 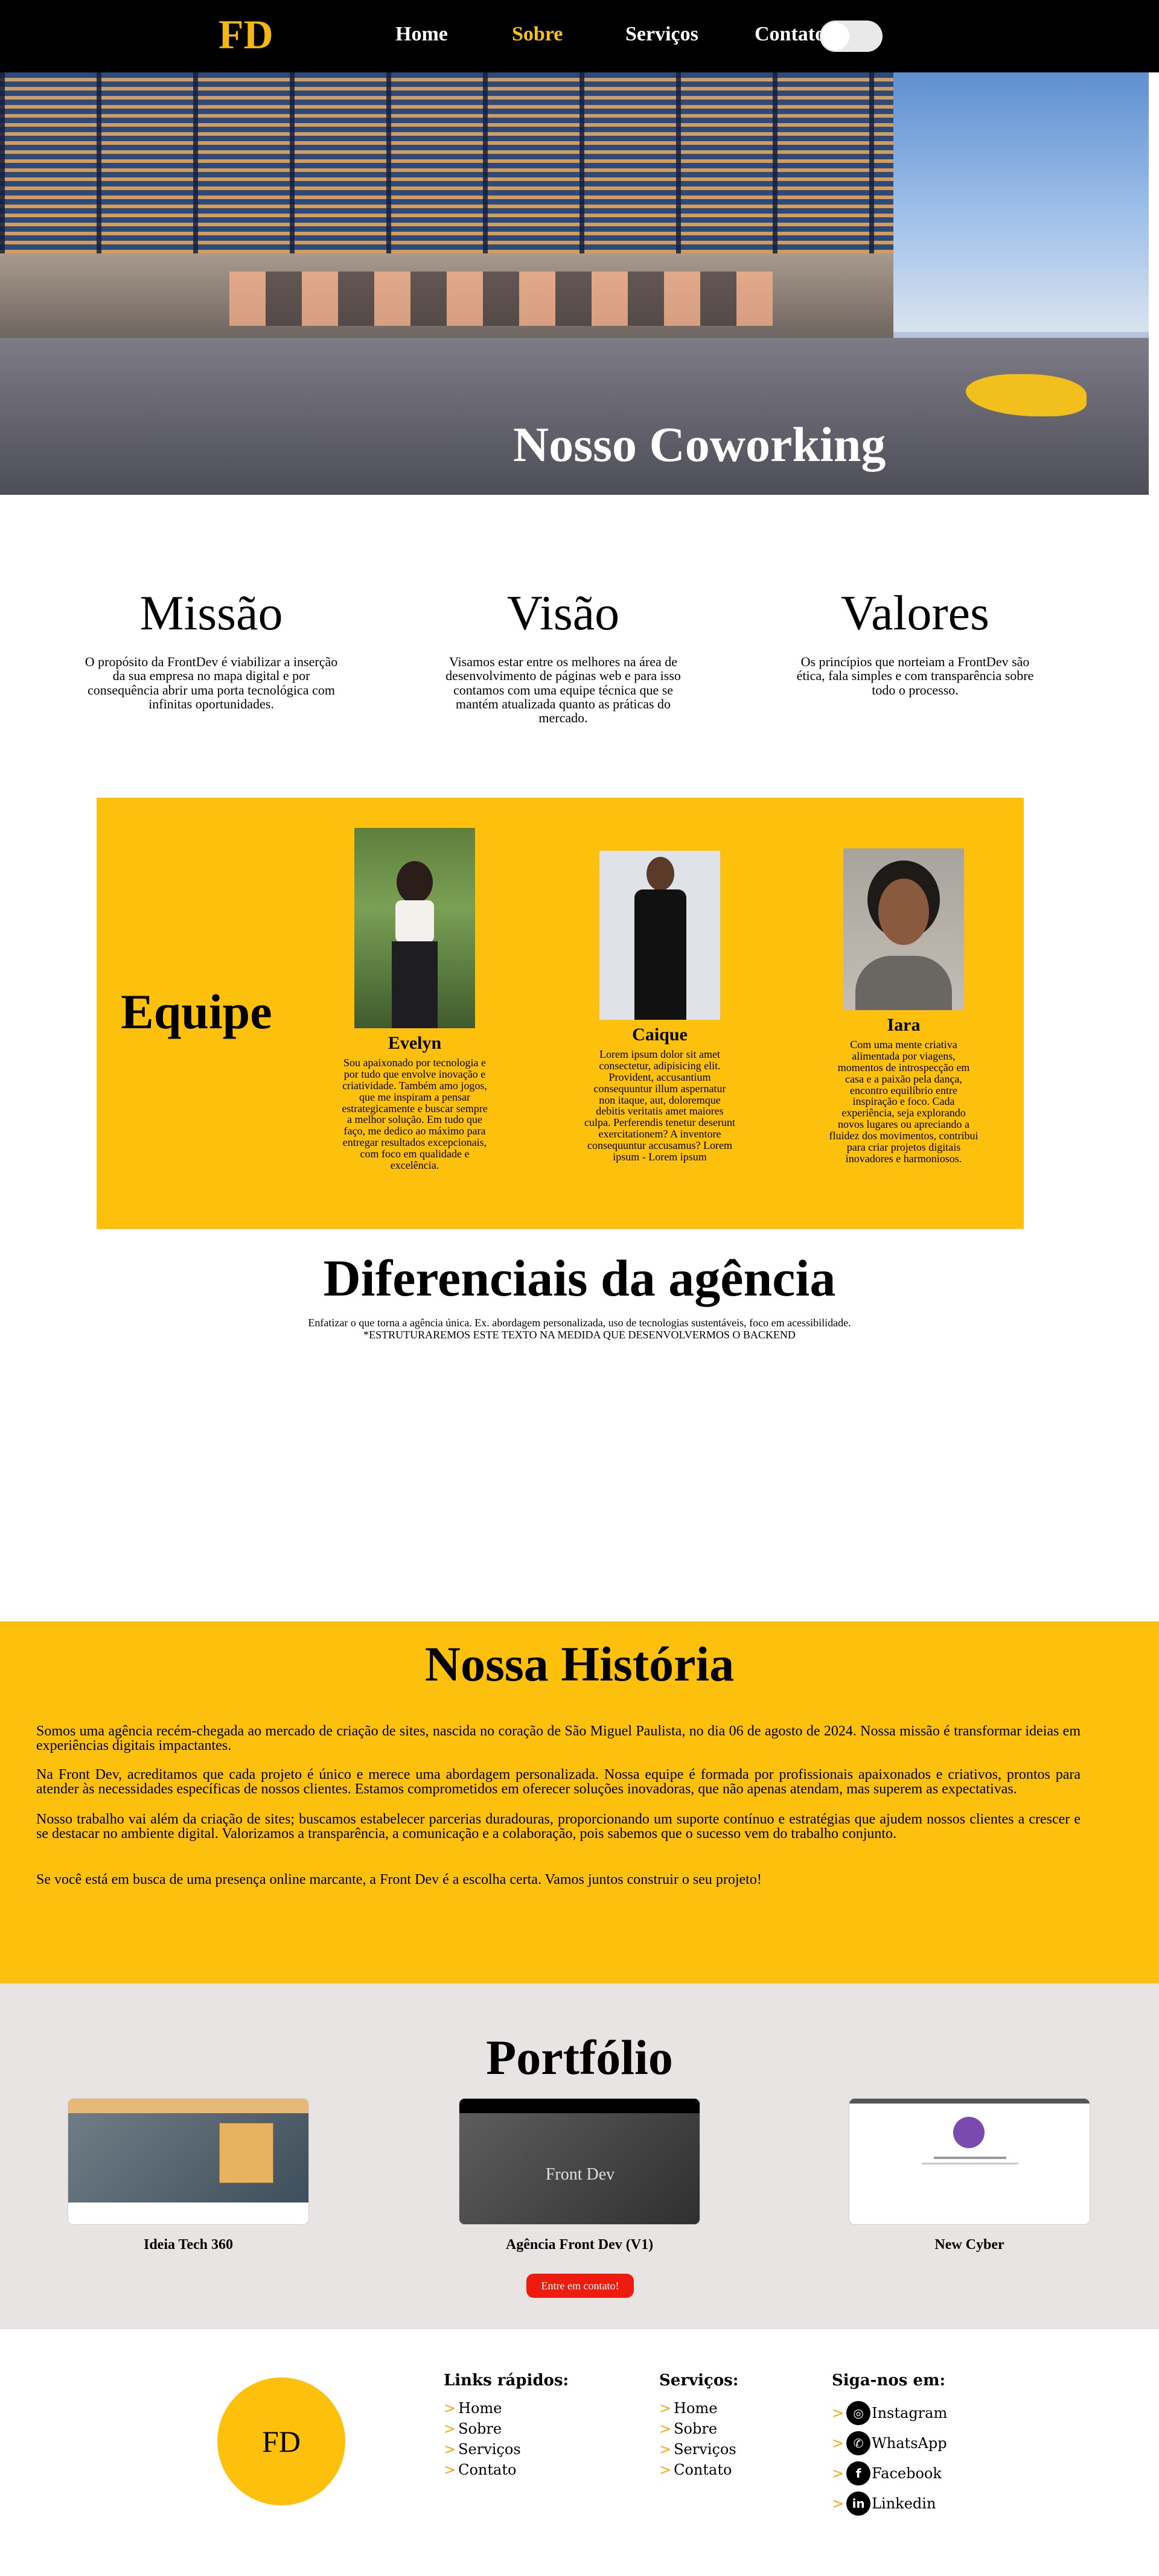 I want to click on evelyn-name: Evelyn, so click(x=415, y=1043).